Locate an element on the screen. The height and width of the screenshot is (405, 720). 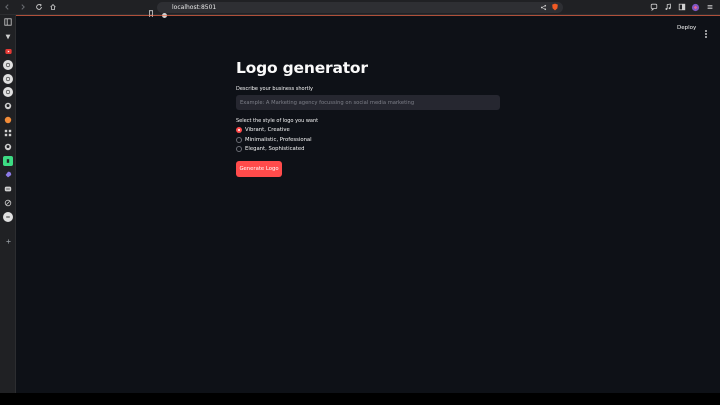
toolbar-right-icons is located at coordinates (681, 7).